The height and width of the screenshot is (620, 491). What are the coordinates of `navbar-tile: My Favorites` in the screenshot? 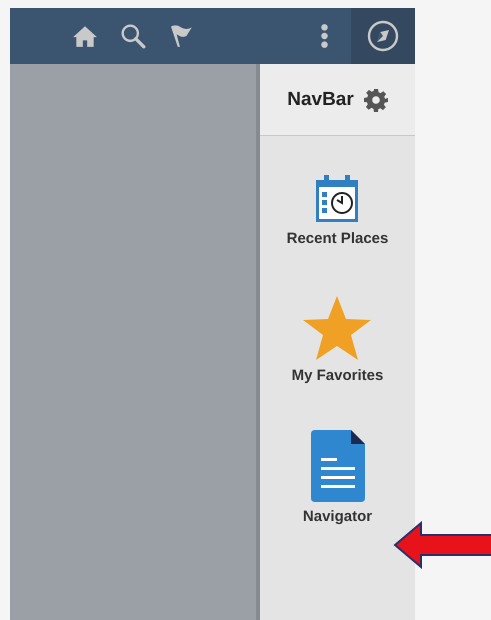 It's located at (338, 339).